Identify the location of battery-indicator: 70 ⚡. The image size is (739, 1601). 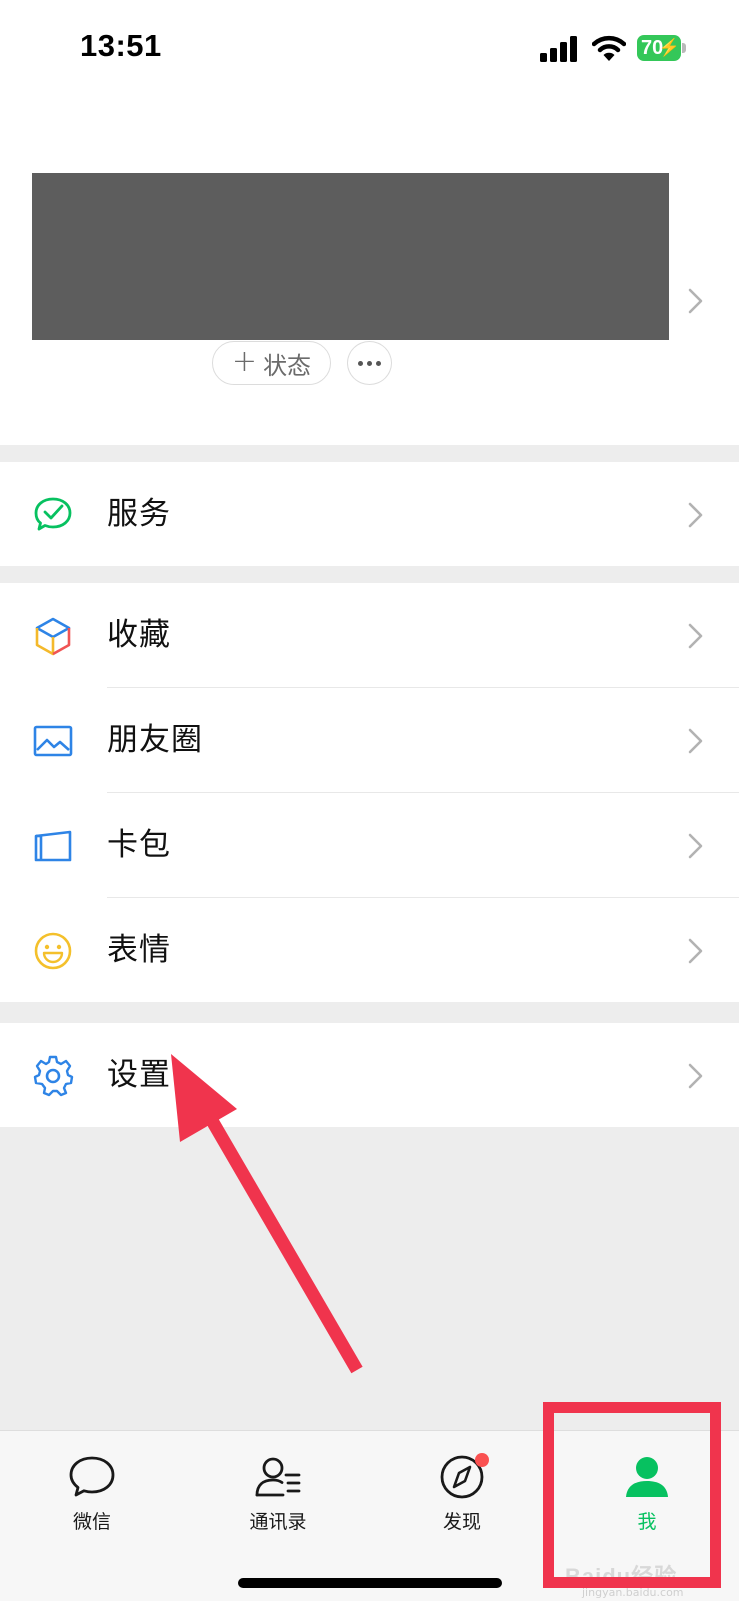
(662, 48).